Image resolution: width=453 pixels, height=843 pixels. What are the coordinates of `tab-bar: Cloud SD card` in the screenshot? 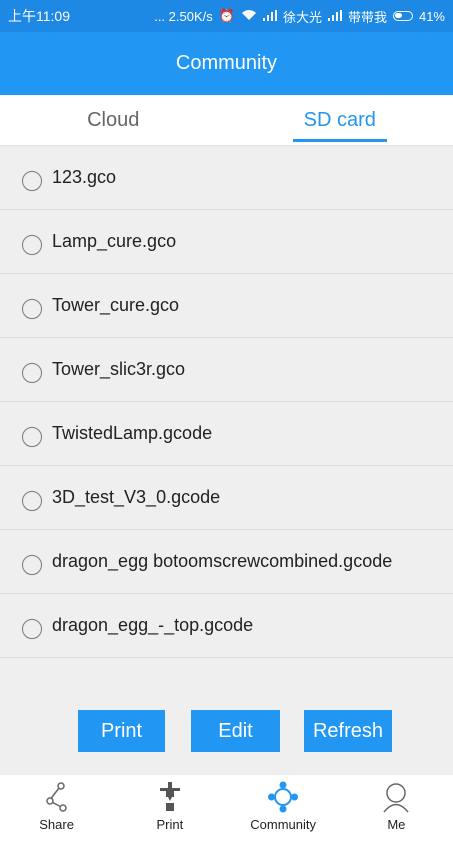 It's located at (226, 120).